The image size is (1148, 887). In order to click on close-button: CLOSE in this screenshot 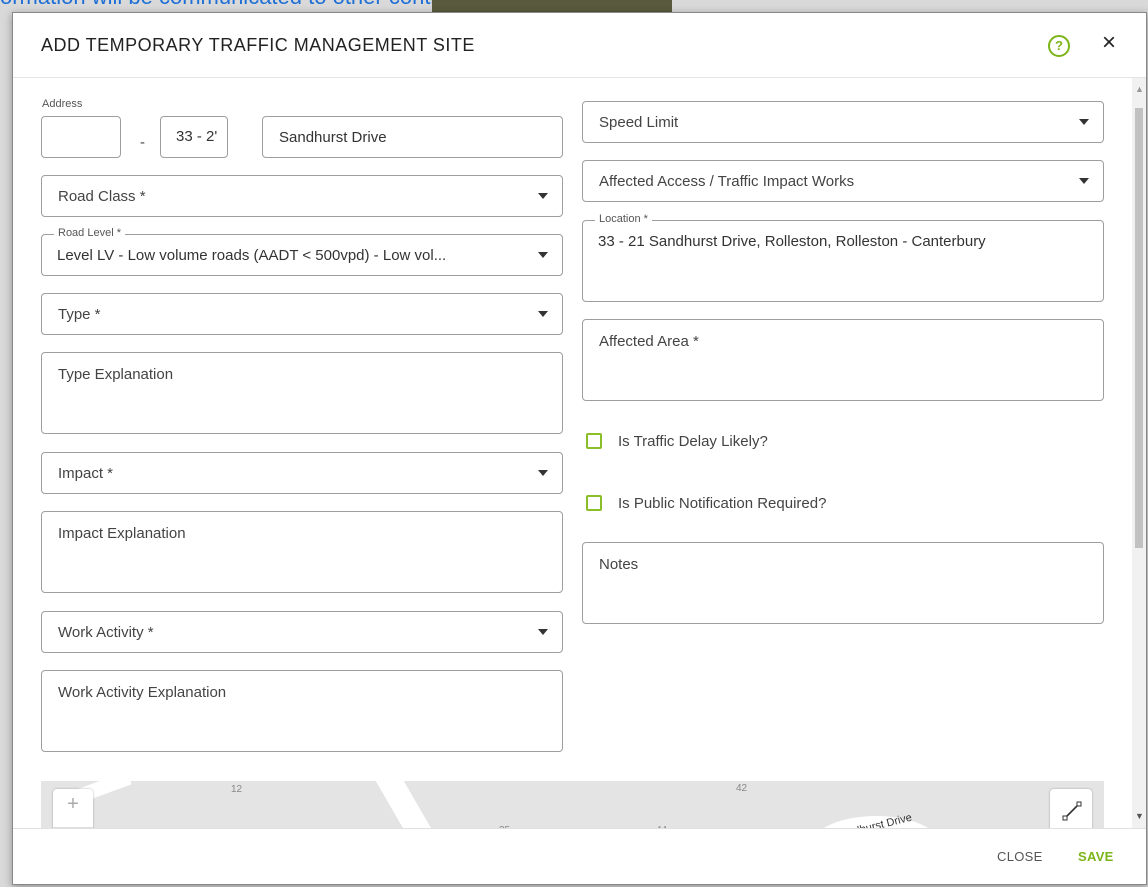, I will do `click(1020, 856)`.